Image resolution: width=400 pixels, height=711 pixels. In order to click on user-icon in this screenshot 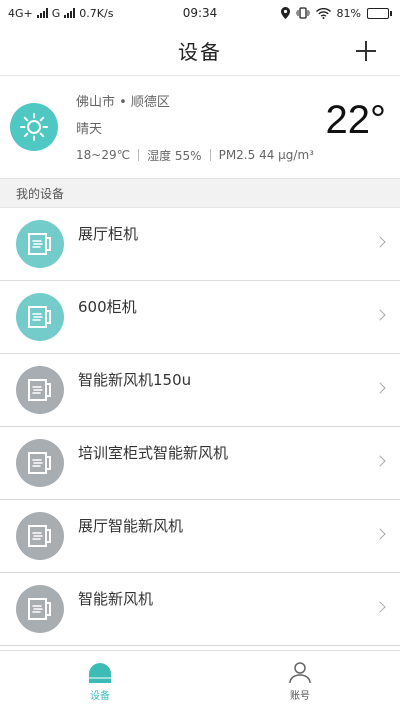, I will do `click(300, 673)`.